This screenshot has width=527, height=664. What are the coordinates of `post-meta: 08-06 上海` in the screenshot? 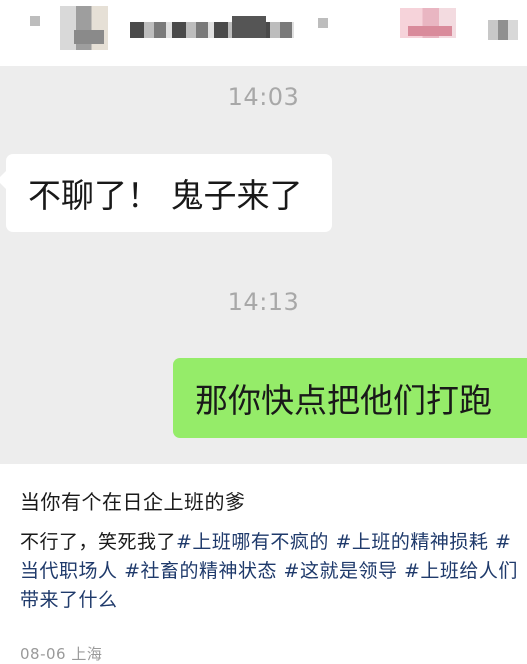 It's located at (61, 653).